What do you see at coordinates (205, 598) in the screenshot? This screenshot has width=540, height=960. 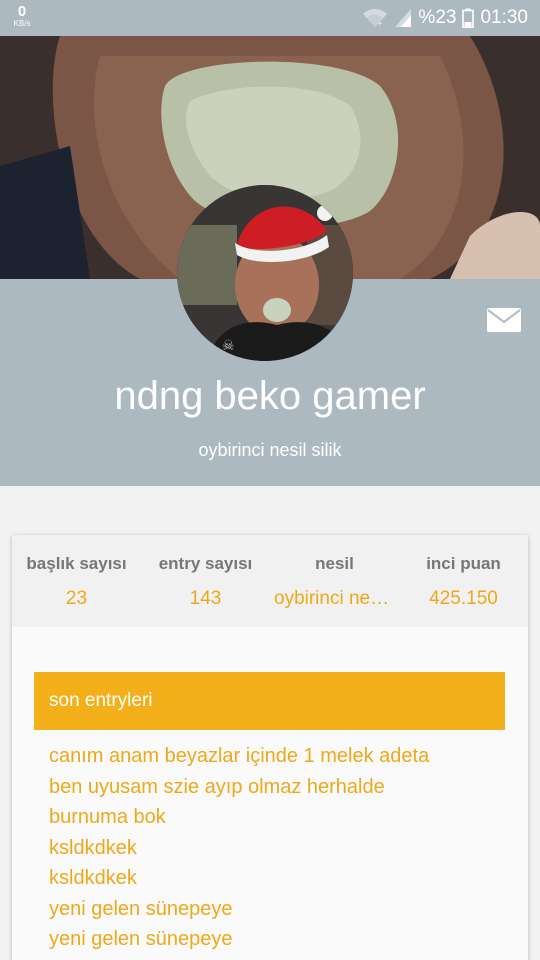 I see `stat-value: 143` at bounding box center [205, 598].